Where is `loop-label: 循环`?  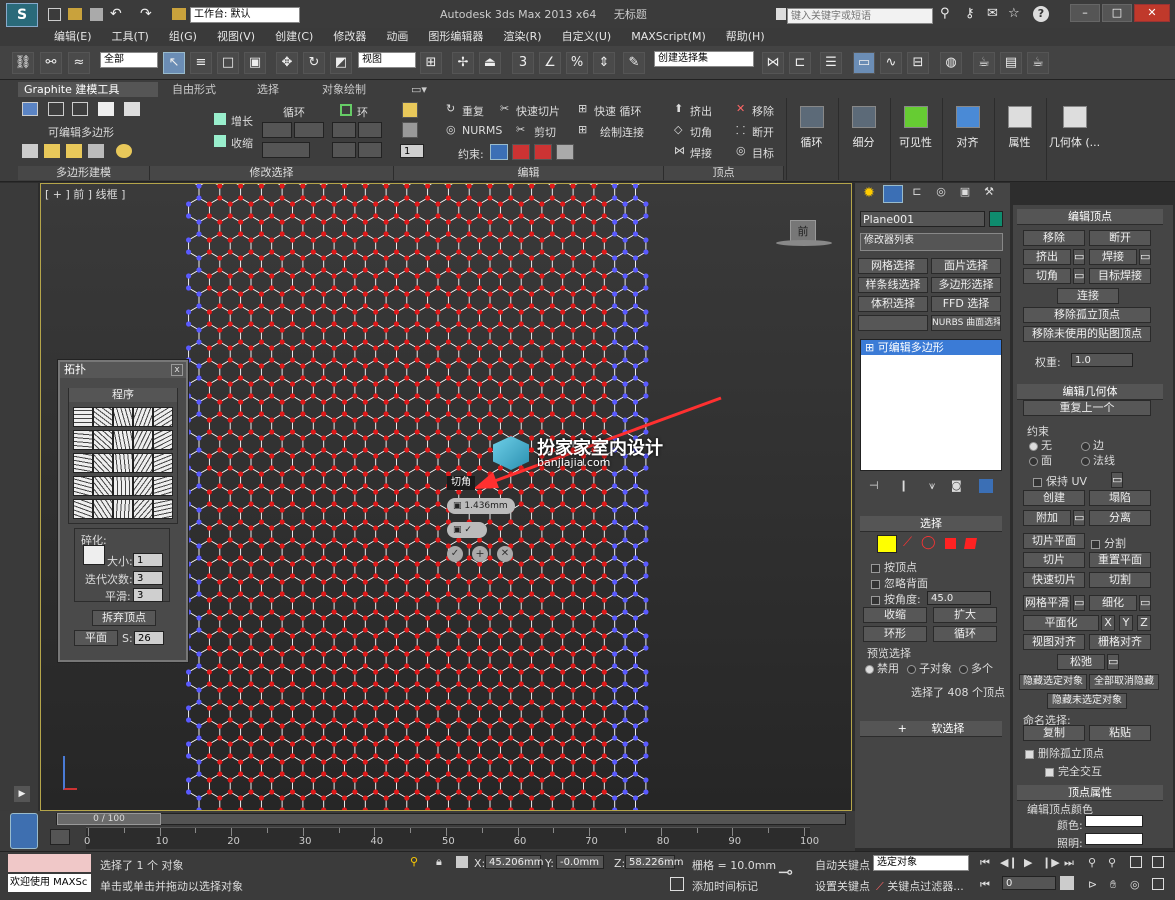 loop-label: 循环 is located at coordinates (294, 112).